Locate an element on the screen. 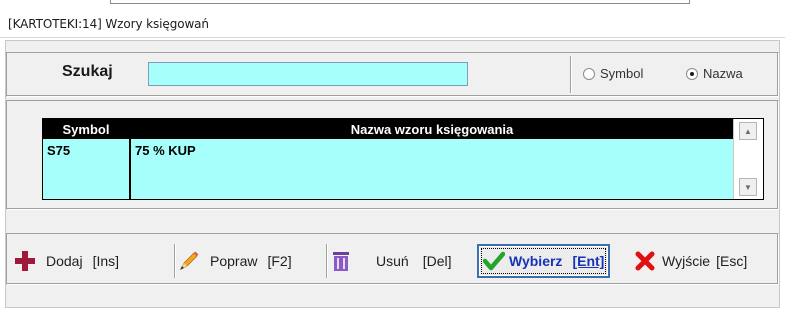 This screenshot has height=311, width=785. column-header-symbol: Symbol is located at coordinates (86, 129).